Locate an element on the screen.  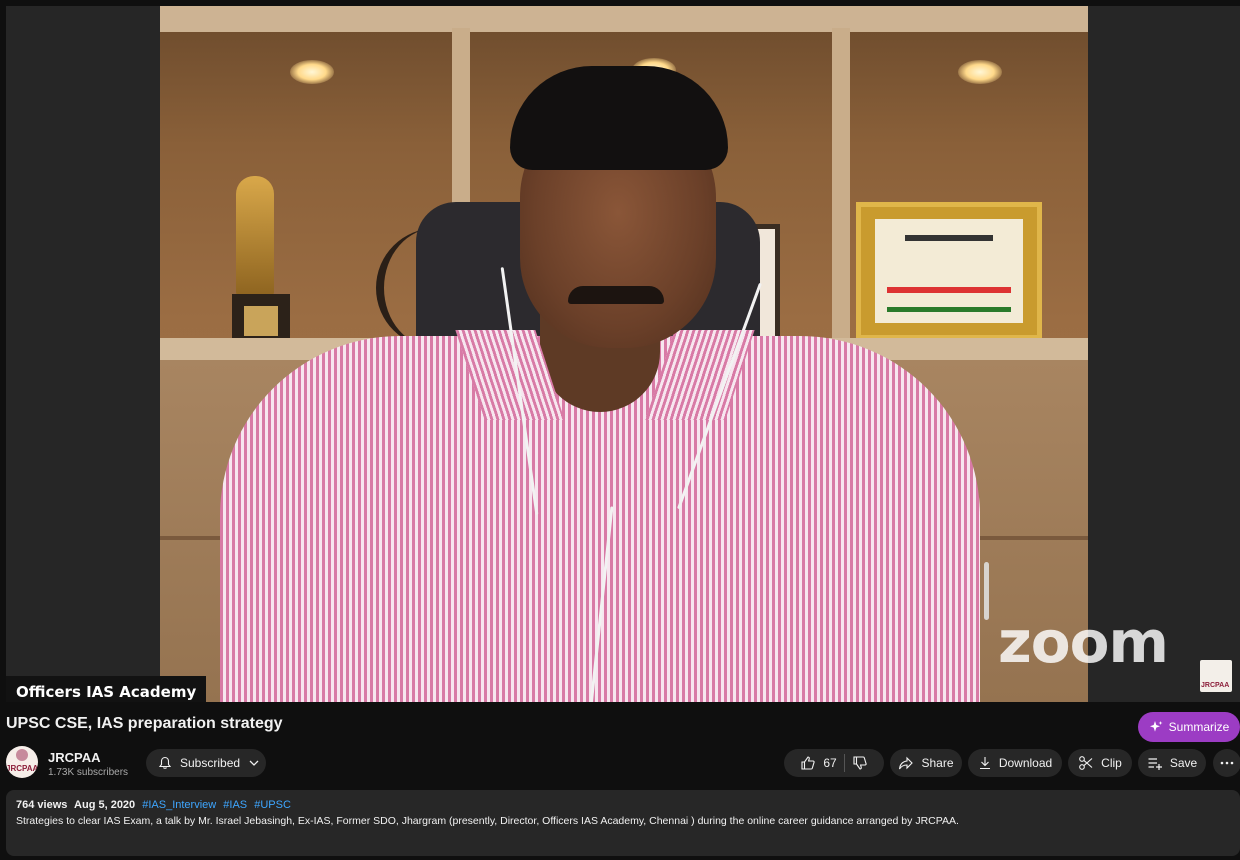
channel-watermark: Officers IAS Academy is located at coordinates (106, 689).